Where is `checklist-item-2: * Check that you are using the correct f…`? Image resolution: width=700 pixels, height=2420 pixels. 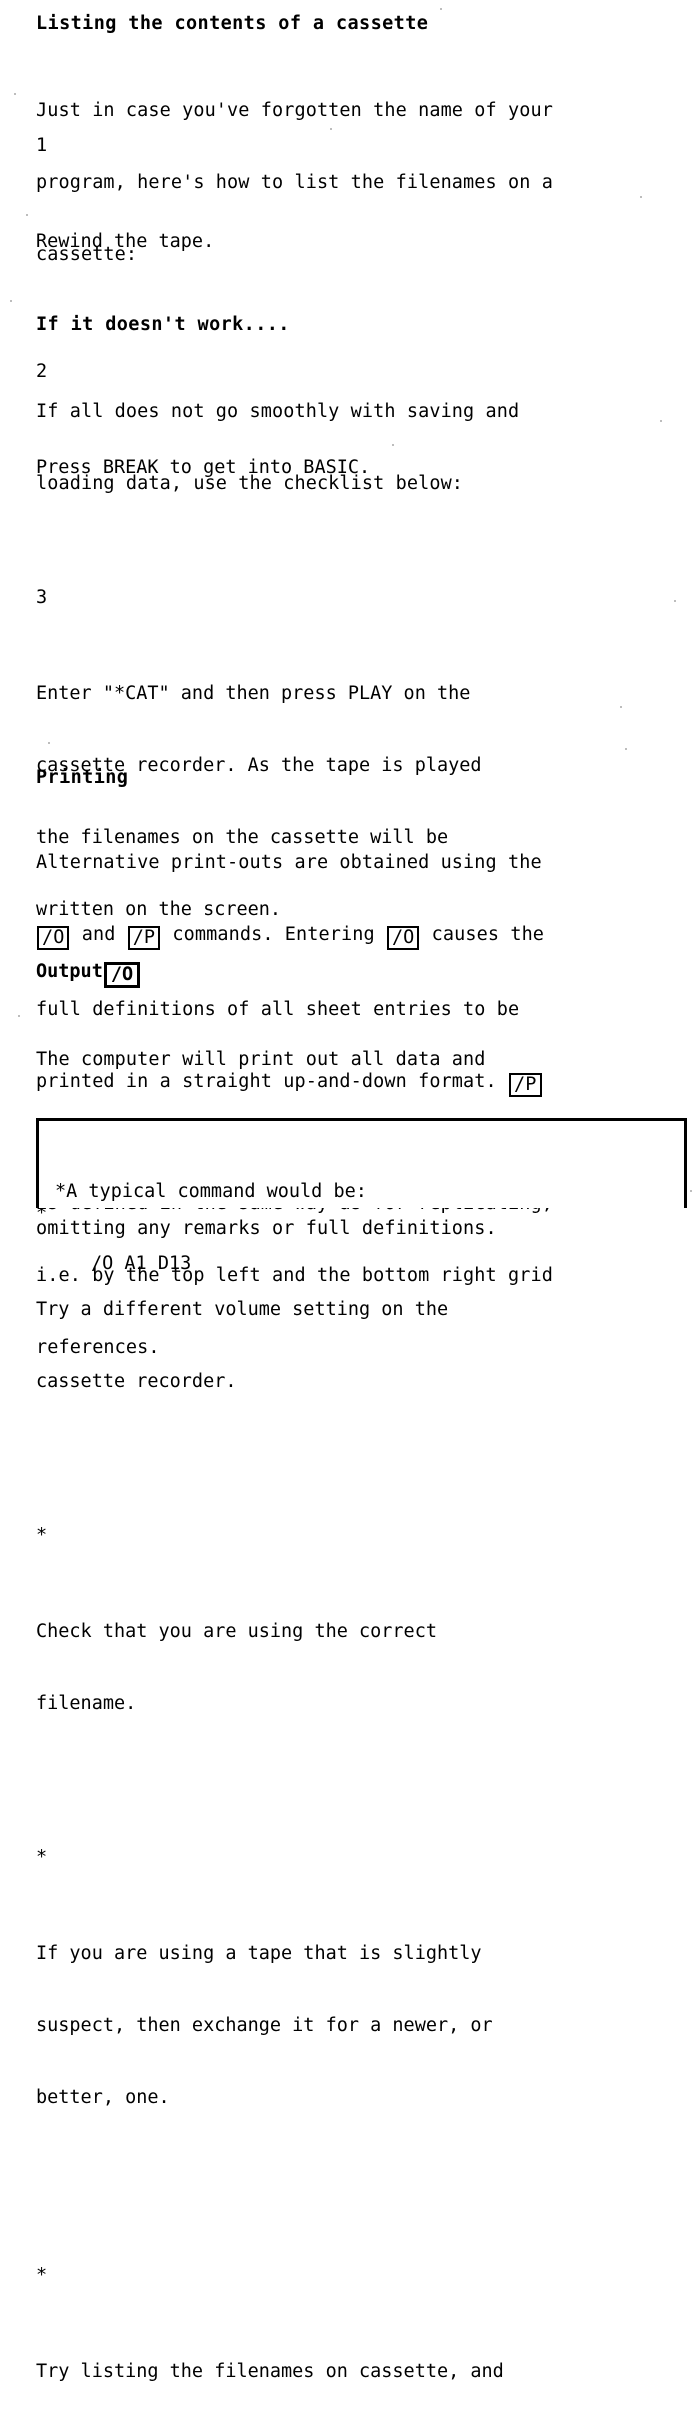
checklist-item-2: * Check that you are using the correct f… is located at coordinates (362, 1656).